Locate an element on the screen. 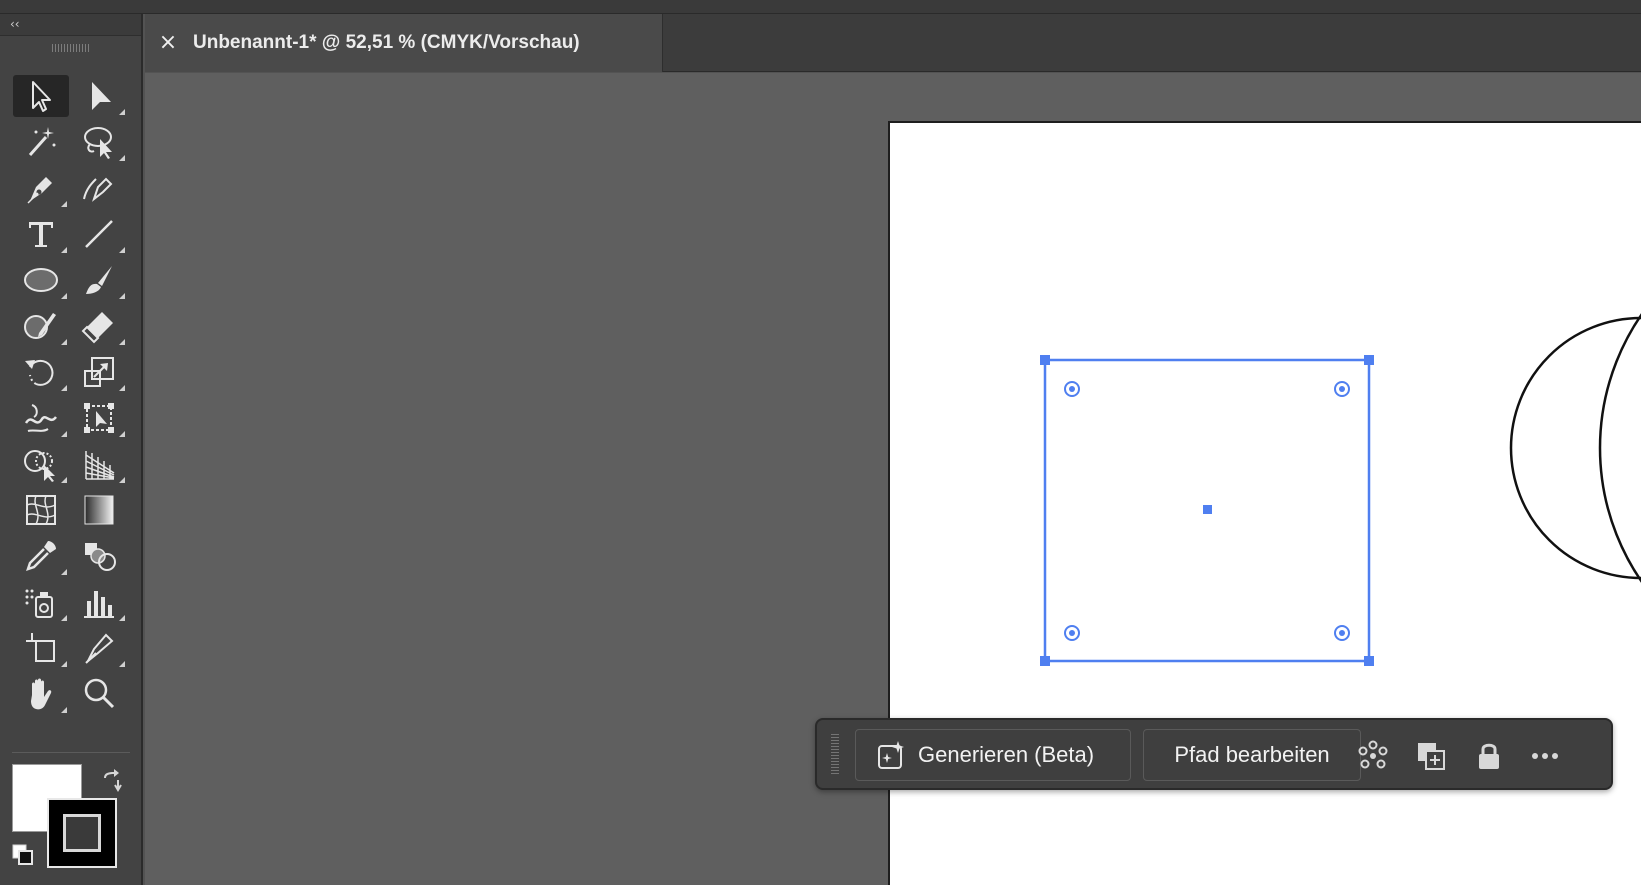 This screenshot has width=1641, height=885. stroke-swatch is located at coordinates (82, 833).